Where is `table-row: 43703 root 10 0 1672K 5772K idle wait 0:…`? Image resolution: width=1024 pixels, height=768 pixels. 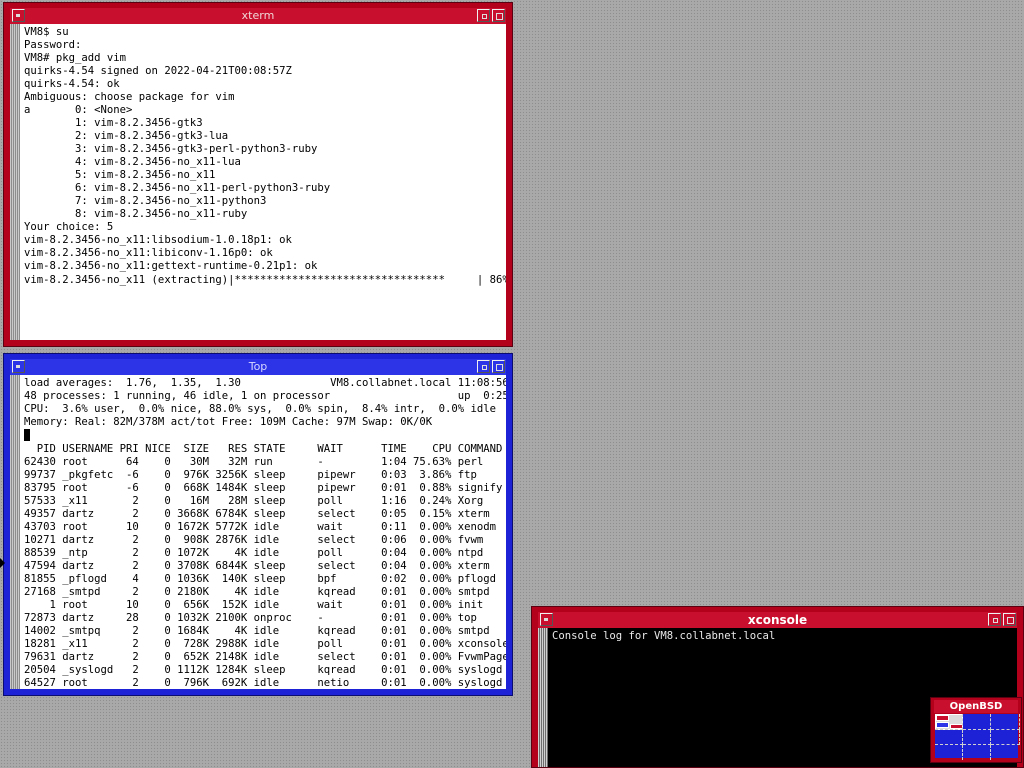 table-row: 43703 root 10 0 1672K 5772K idle wait 0:… is located at coordinates (260, 527).